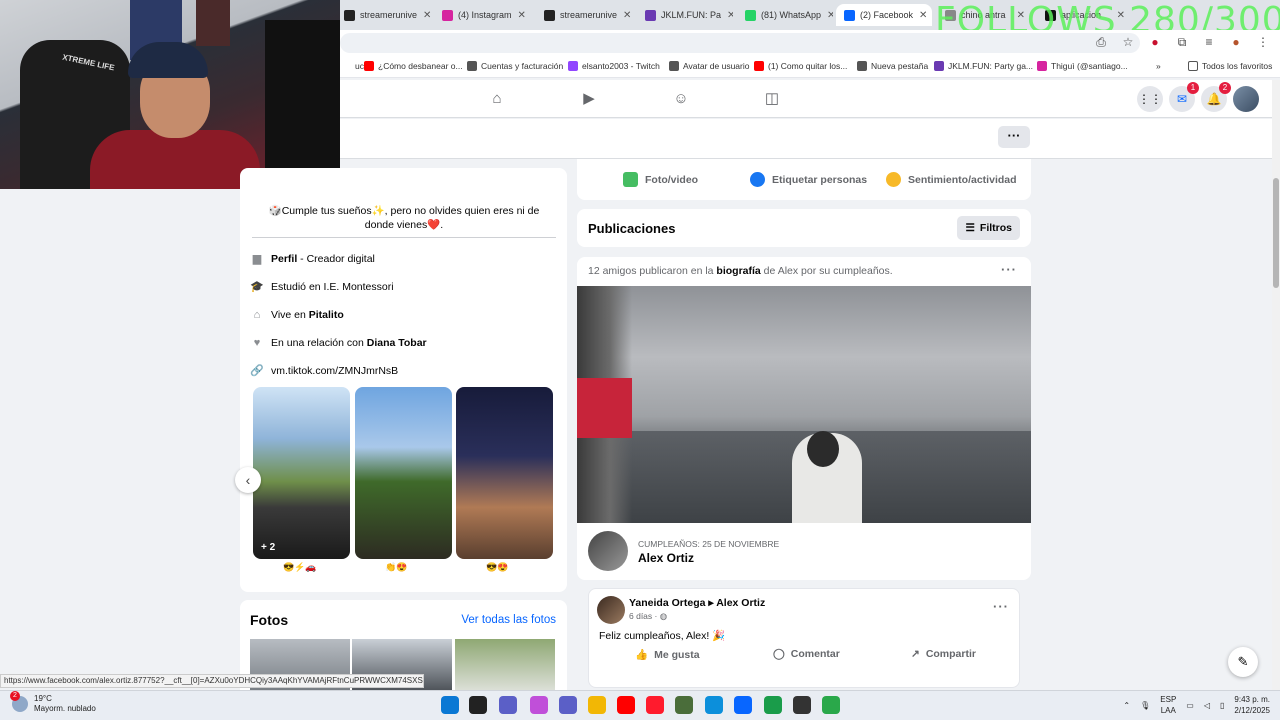 The image size is (1280, 720). What do you see at coordinates (53, 702) in the screenshot?
I see `weather-widget: 2 19°C Mayorm. nublado` at bounding box center [53, 702].